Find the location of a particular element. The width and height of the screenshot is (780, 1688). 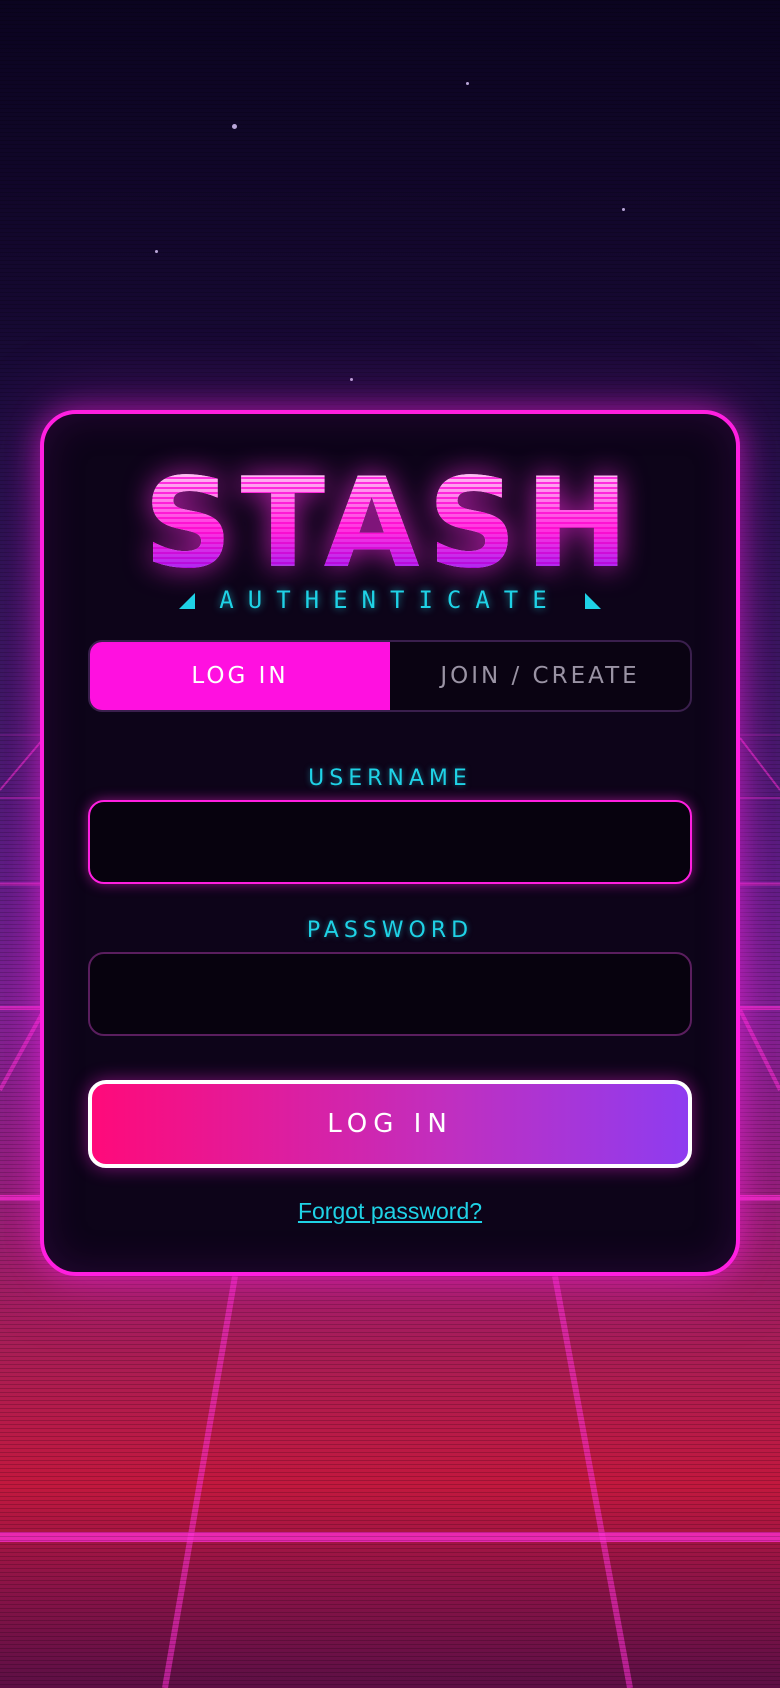

subtitle: AUTHENTICATE is located at coordinates (390, 600).